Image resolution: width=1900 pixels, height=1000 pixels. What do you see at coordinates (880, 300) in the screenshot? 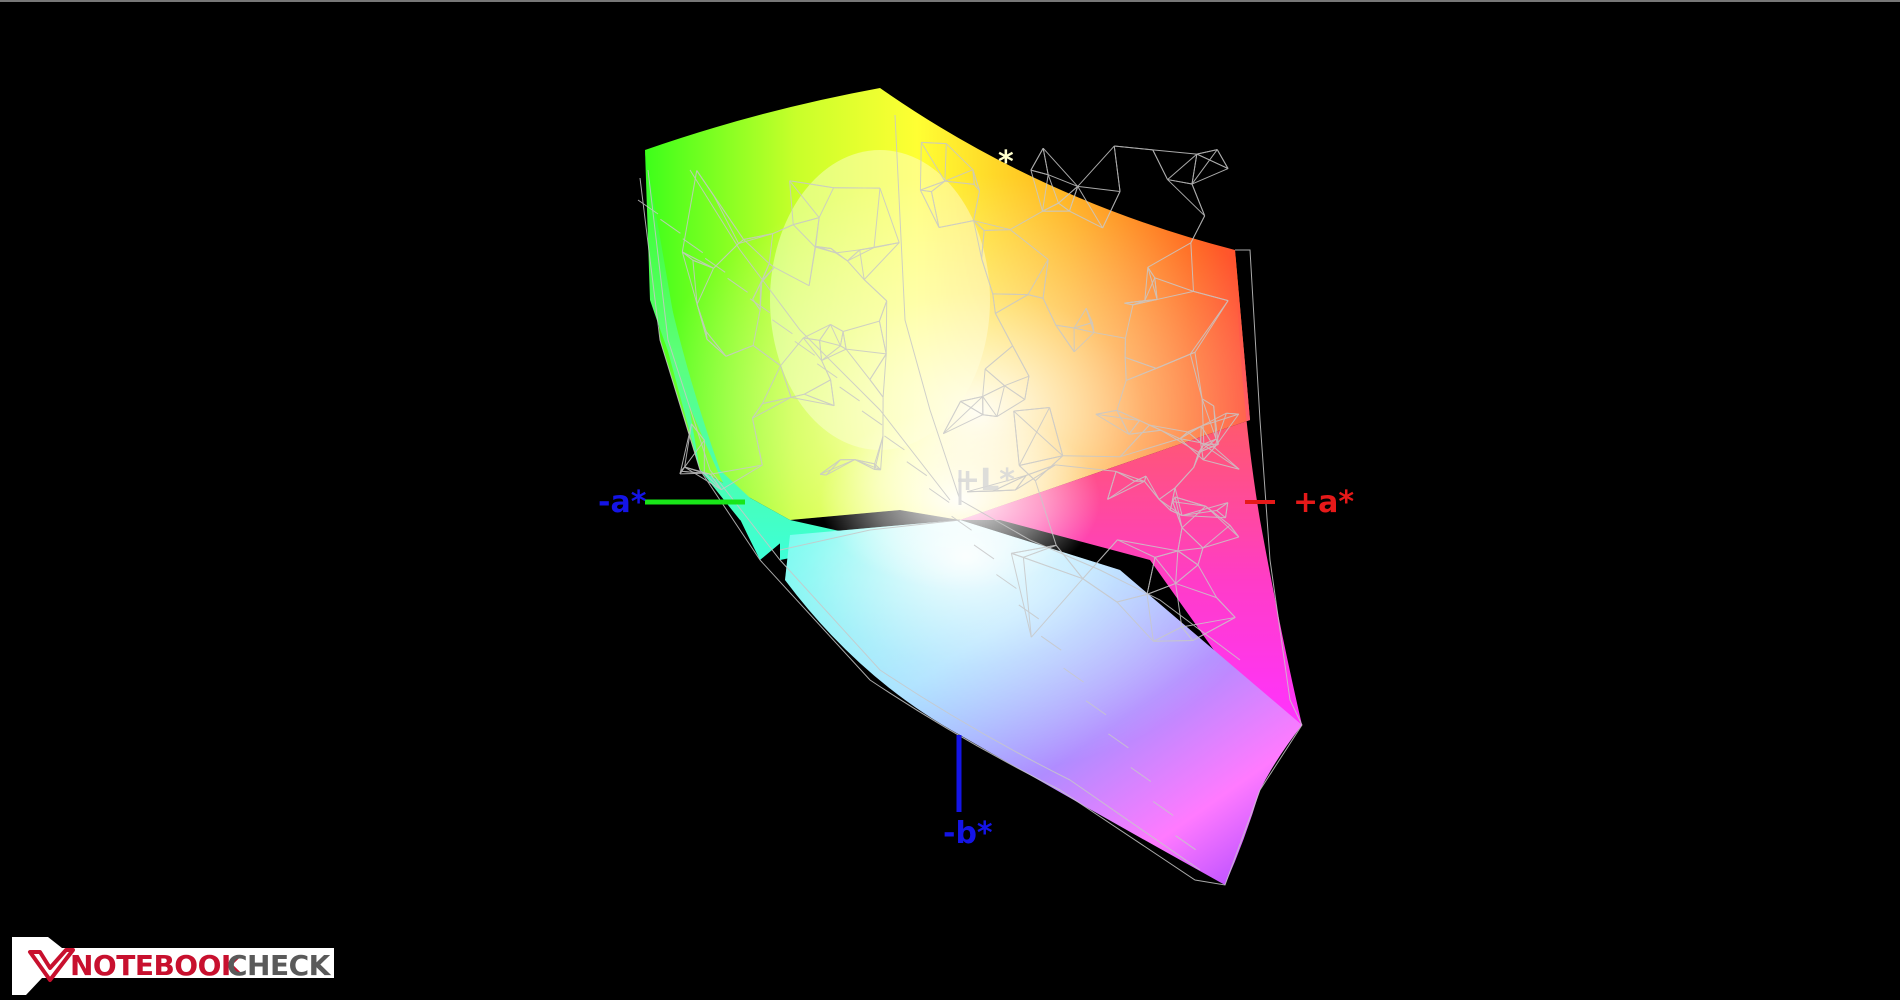
I see `gamut-top-glow` at bounding box center [880, 300].